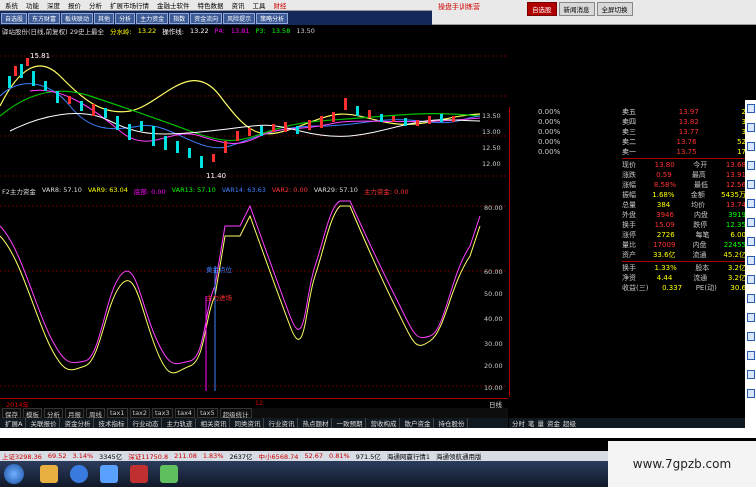 The image size is (756, 487). What do you see at coordinates (185, 413) in the screenshot?
I see `chart-tab: tax4` at bounding box center [185, 413].